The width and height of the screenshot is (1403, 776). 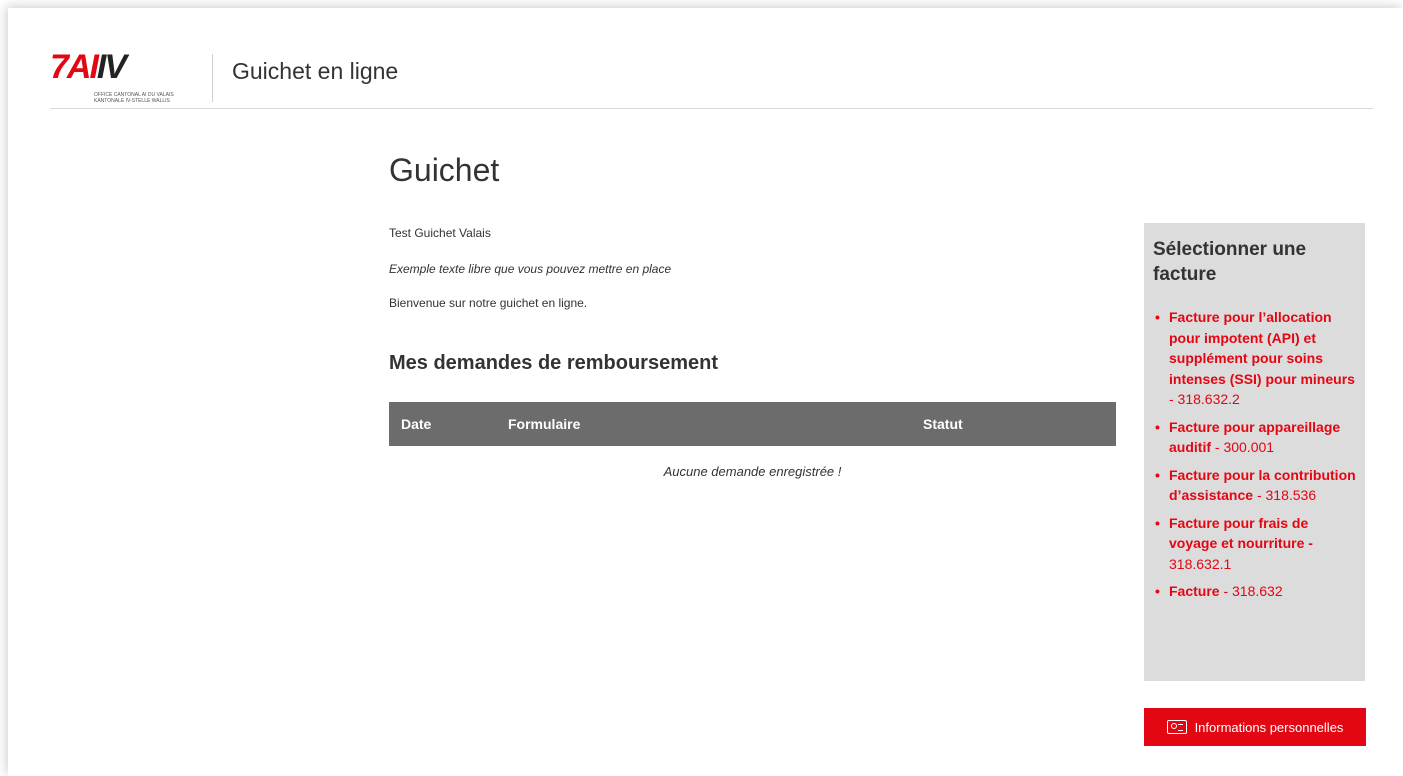 I want to click on logo-ai: AI, so click(x=82, y=67).